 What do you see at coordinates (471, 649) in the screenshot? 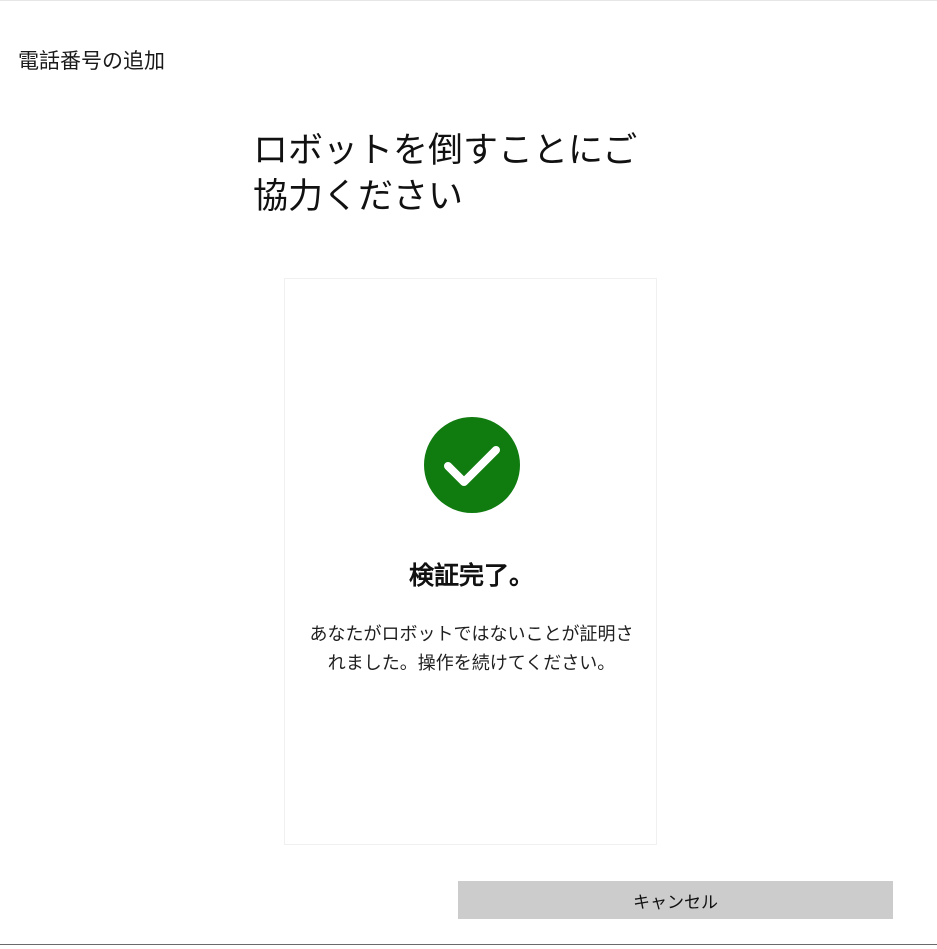
I see `verification-message: あなたがロボットではないことが証明されました。操作を続けてください。` at bounding box center [471, 649].